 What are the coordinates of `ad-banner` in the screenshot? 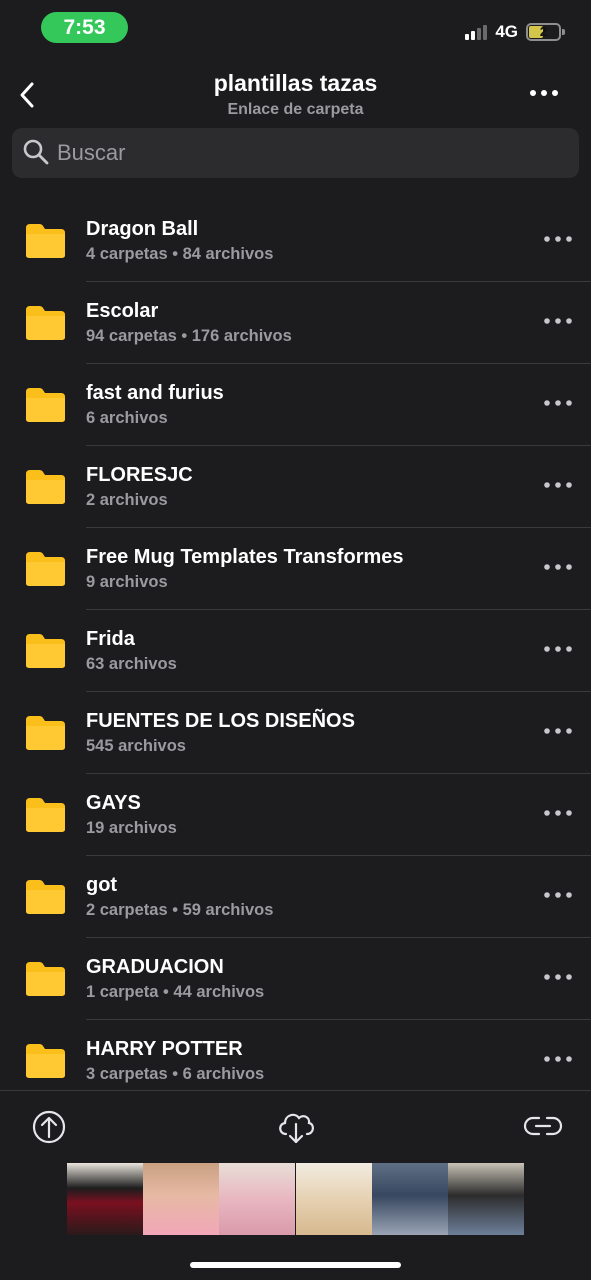 It's located at (295, 1199).